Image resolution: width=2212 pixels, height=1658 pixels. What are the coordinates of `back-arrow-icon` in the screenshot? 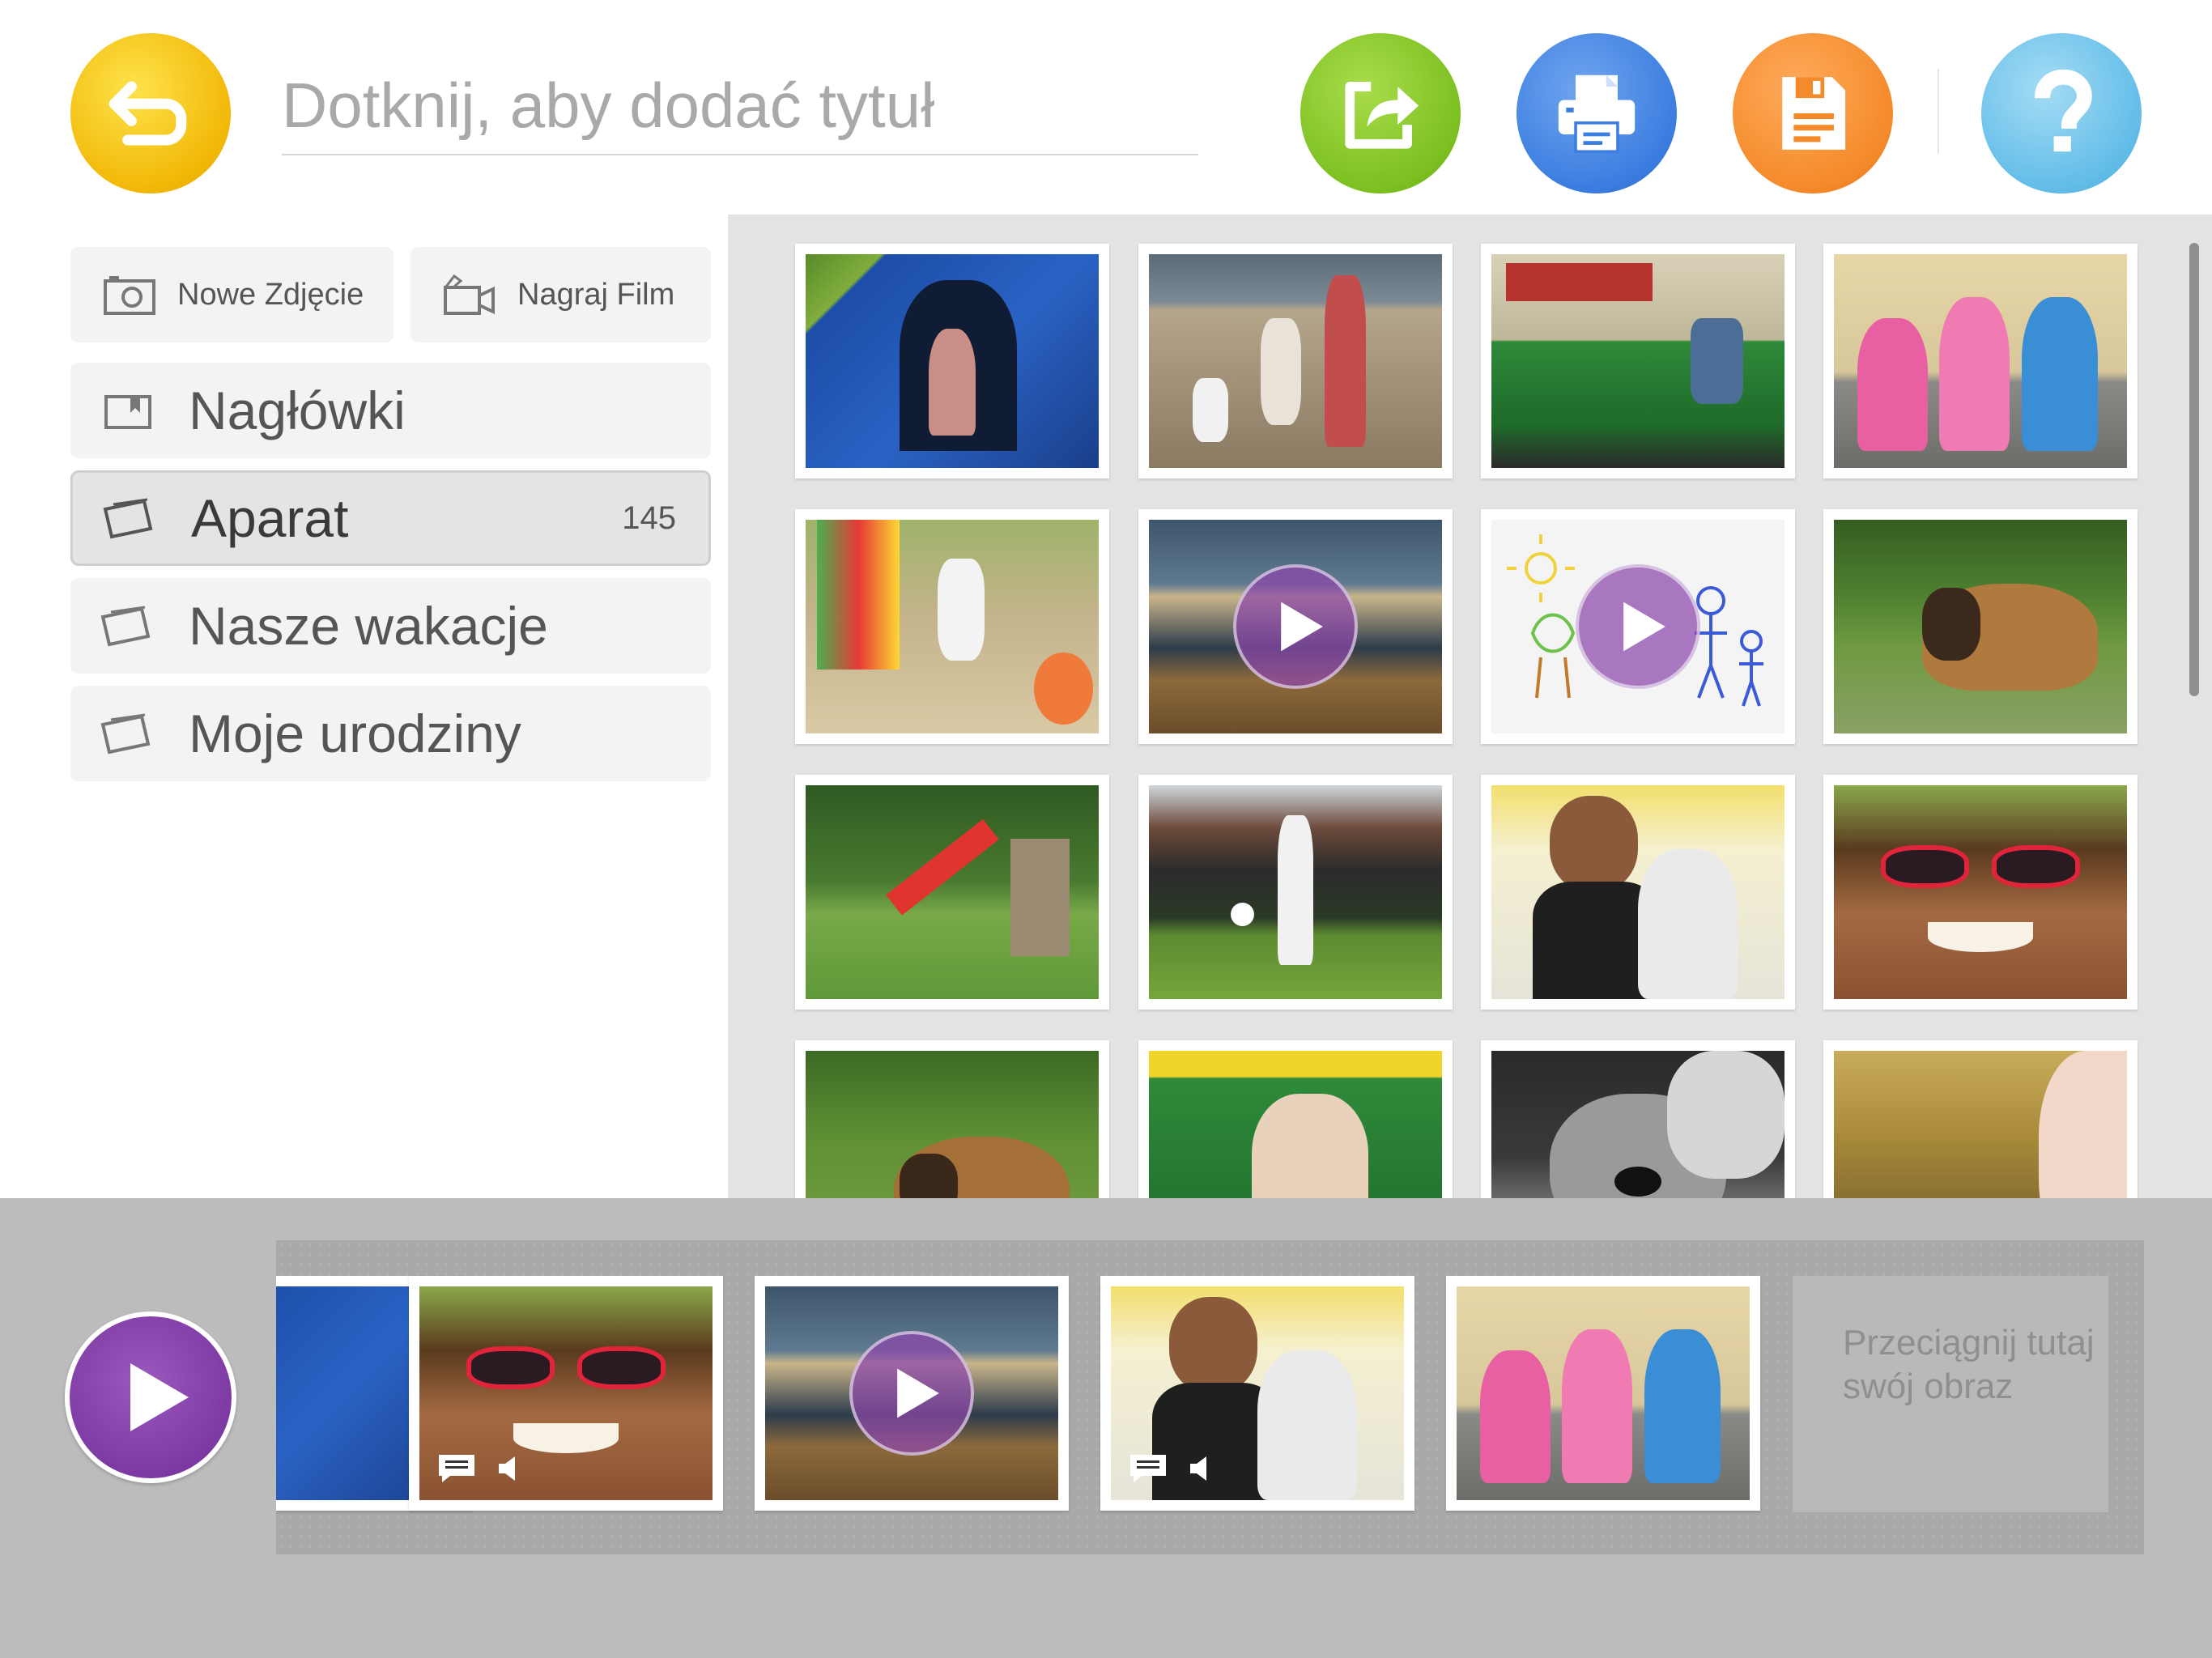 It's located at (147, 113).